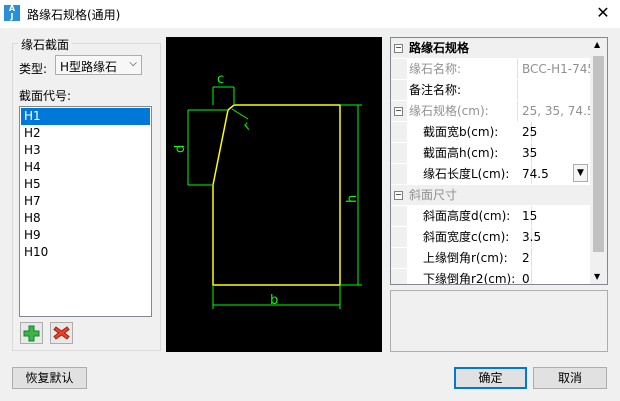 The image size is (620, 401). What do you see at coordinates (603, 13) in the screenshot?
I see `close-button: ✕` at bounding box center [603, 13].